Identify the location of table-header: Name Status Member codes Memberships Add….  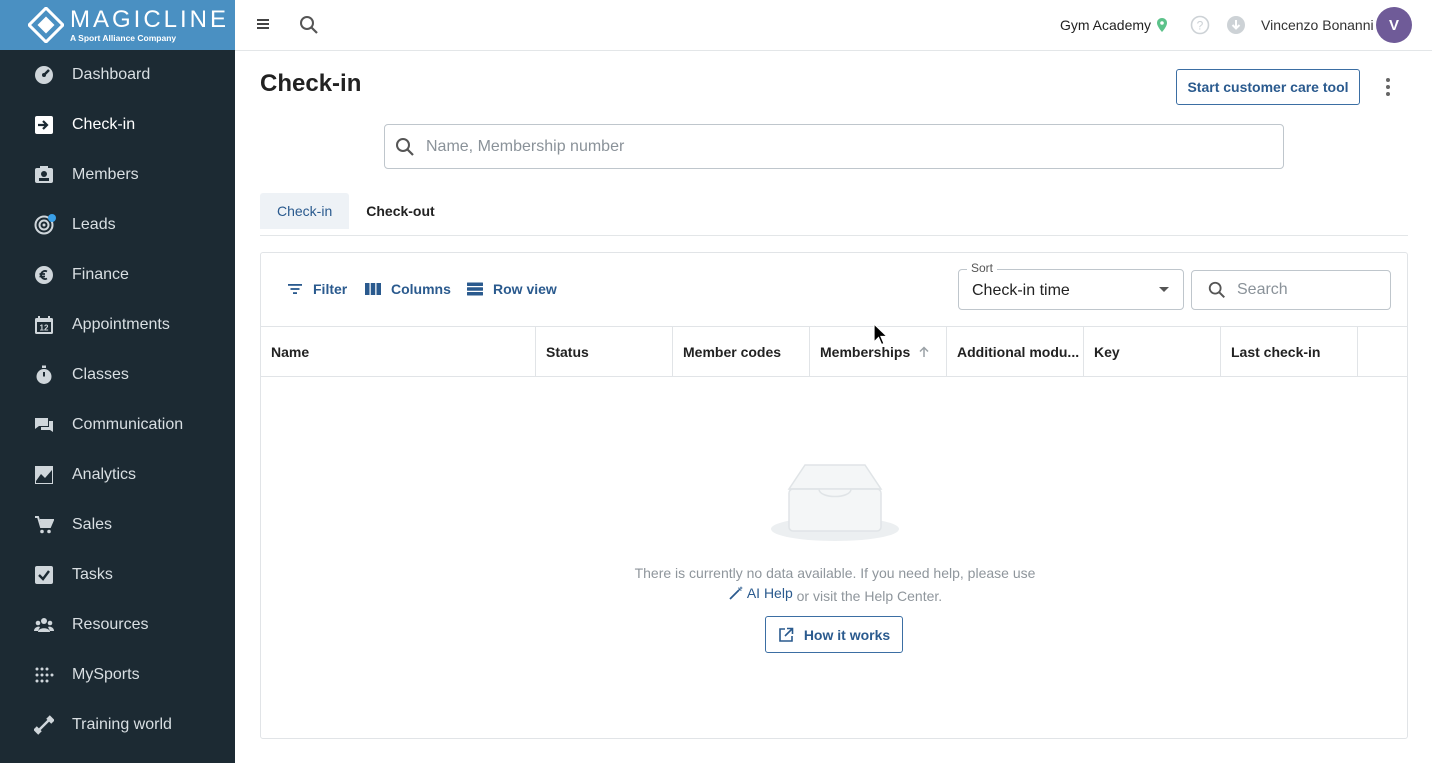
(834, 351).